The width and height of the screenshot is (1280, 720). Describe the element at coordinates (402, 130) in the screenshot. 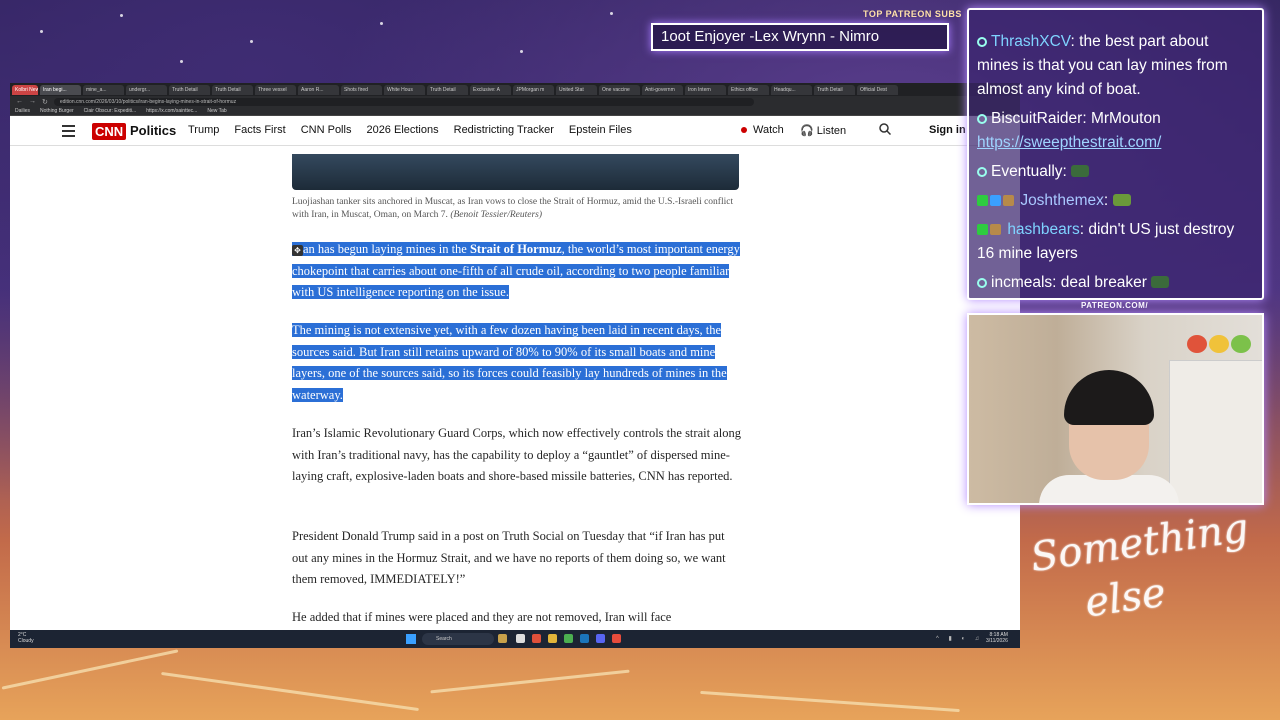

I see `nav-link: 2026 Elections` at that location.